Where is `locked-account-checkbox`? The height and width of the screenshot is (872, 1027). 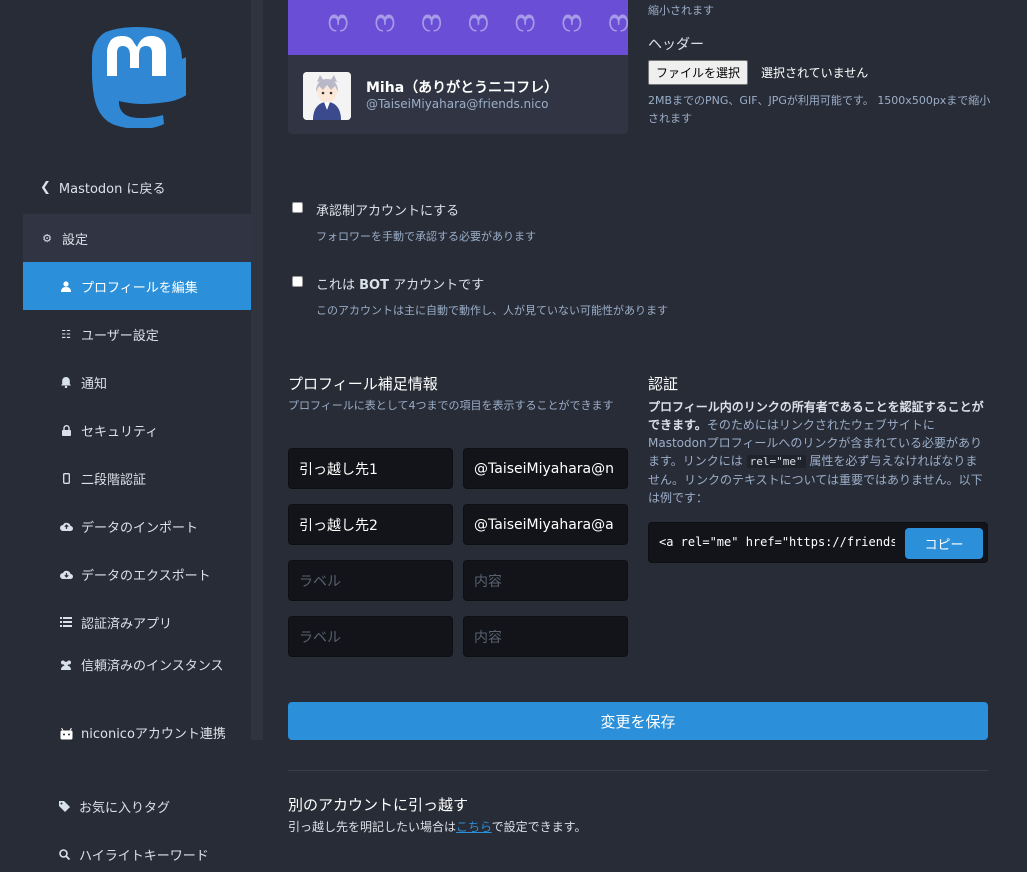 locked-account-checkbox is located at coordinates (297, 207).